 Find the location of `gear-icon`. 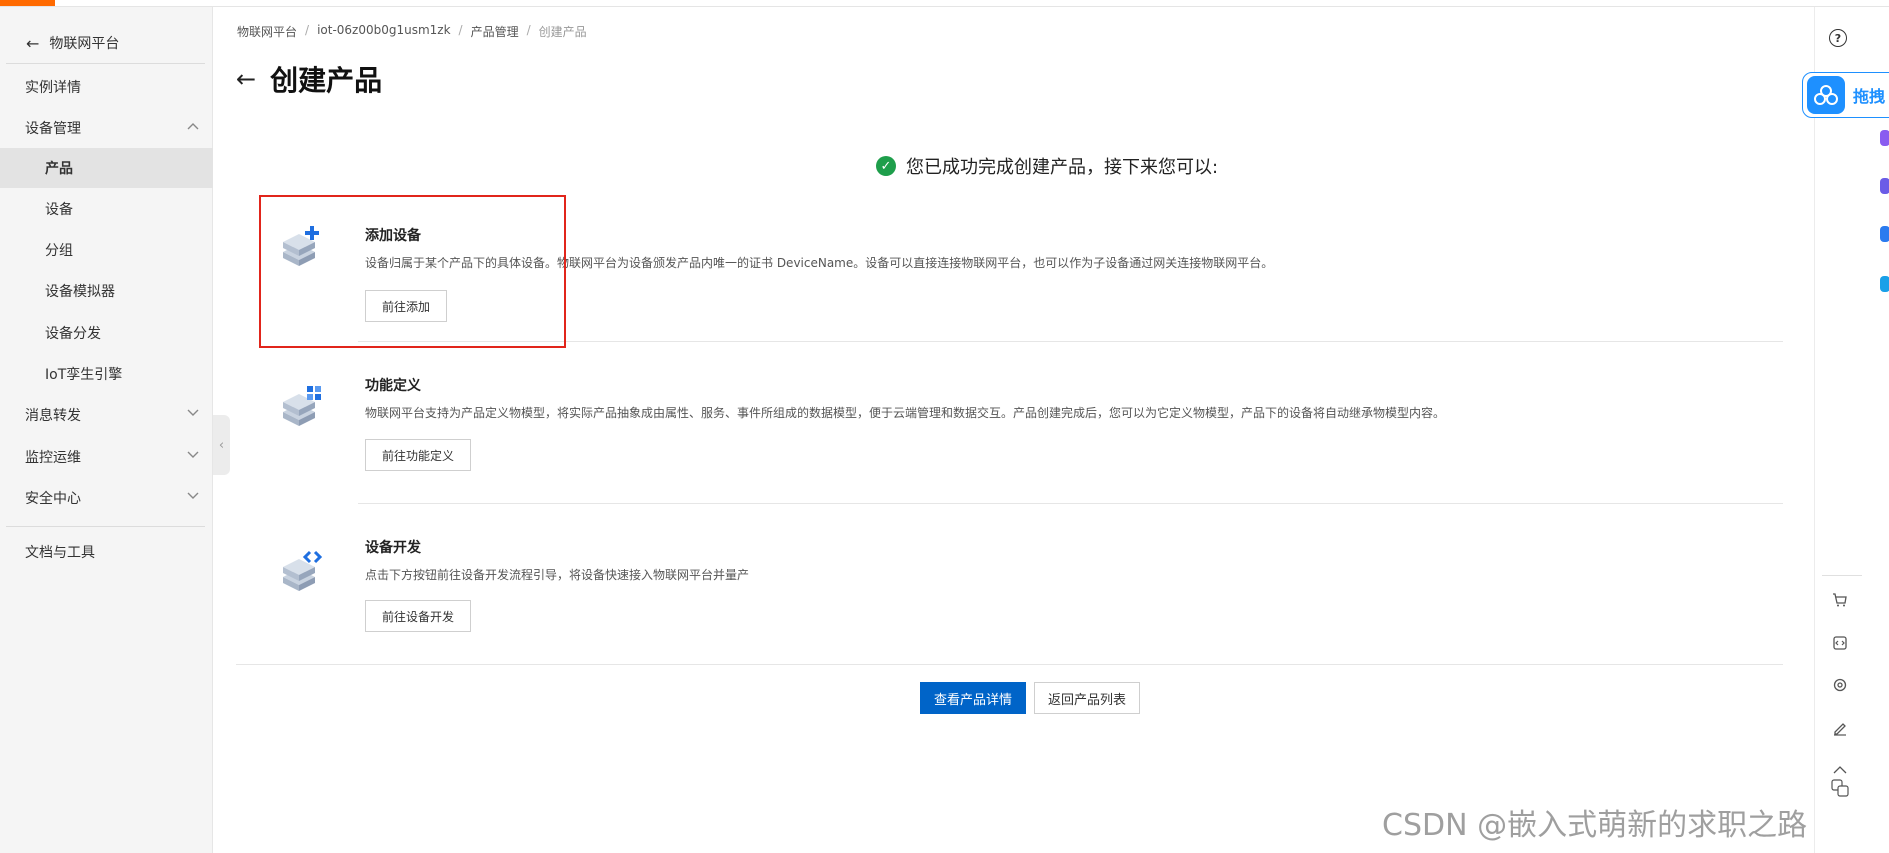

gear-icon is located at coordinates (1840, 685).